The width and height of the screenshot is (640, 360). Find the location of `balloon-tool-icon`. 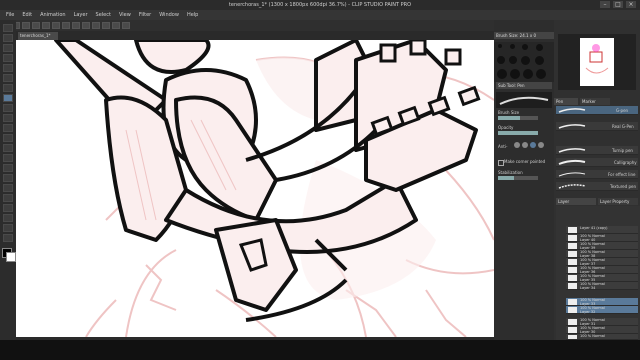

balloon-tool-icon is located at coordinates (8, 228).